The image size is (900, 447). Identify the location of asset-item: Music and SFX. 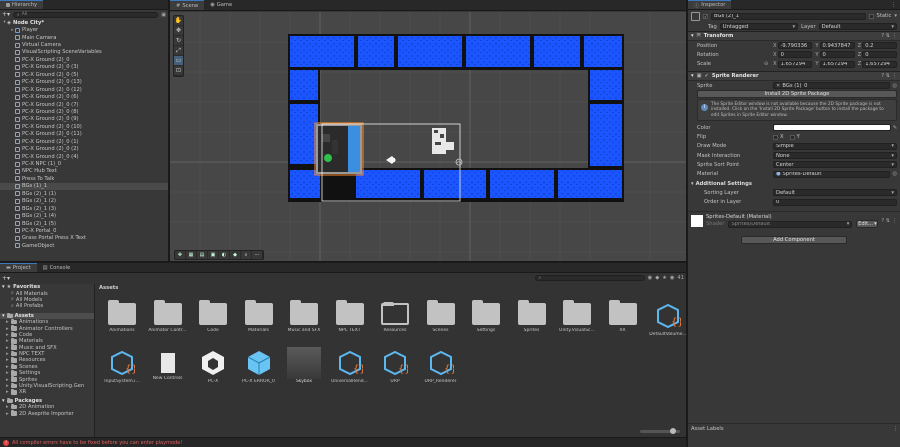
(304, 316).